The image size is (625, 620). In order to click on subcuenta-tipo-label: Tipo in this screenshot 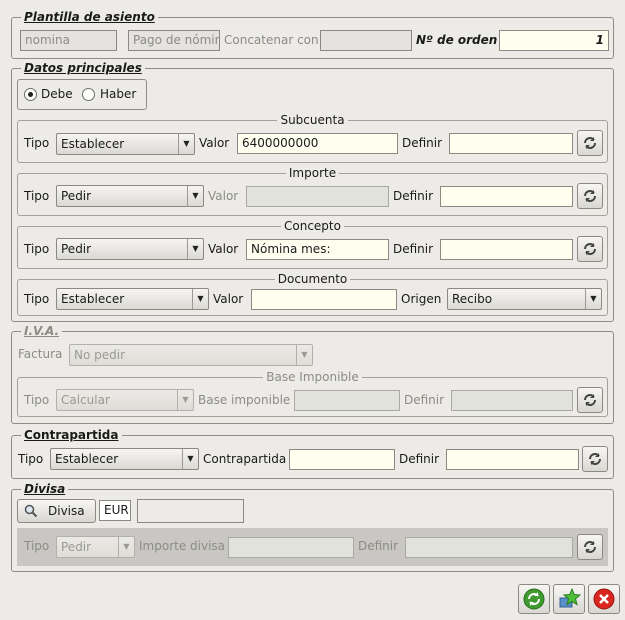, I will do `click(37, 143)`.